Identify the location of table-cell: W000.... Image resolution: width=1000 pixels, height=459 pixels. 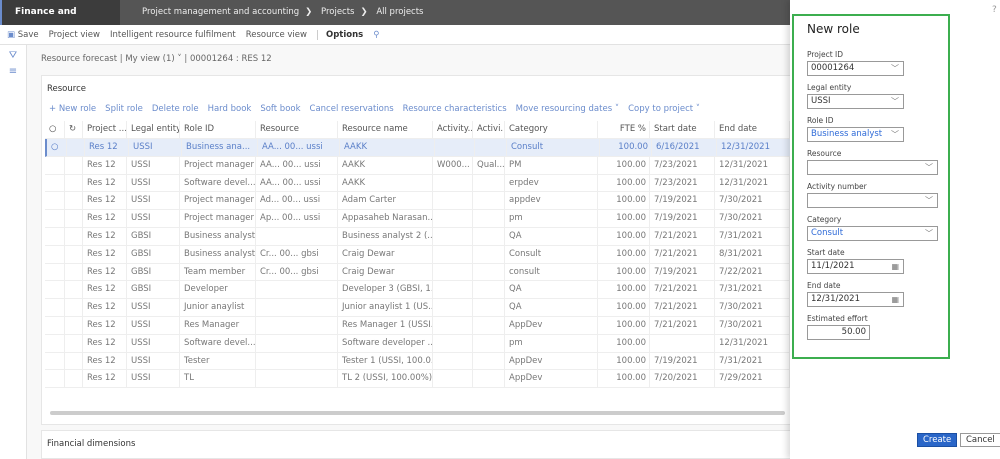
(453, 165).